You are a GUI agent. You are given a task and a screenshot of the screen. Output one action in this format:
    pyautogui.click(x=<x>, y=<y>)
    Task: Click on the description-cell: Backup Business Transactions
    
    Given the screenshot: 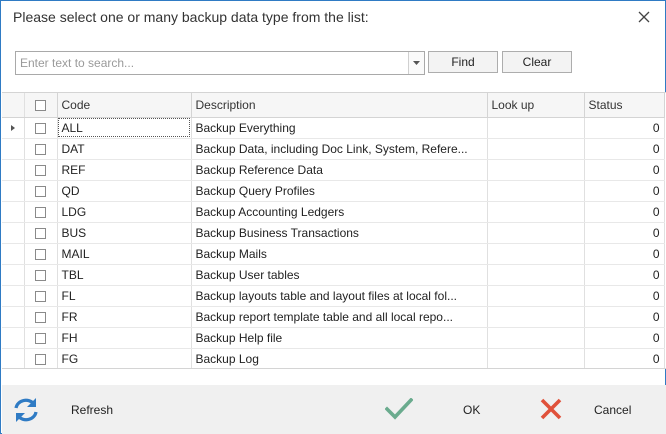 What is the action you would take?
    pyautogui.click(x=339, y=233)
    